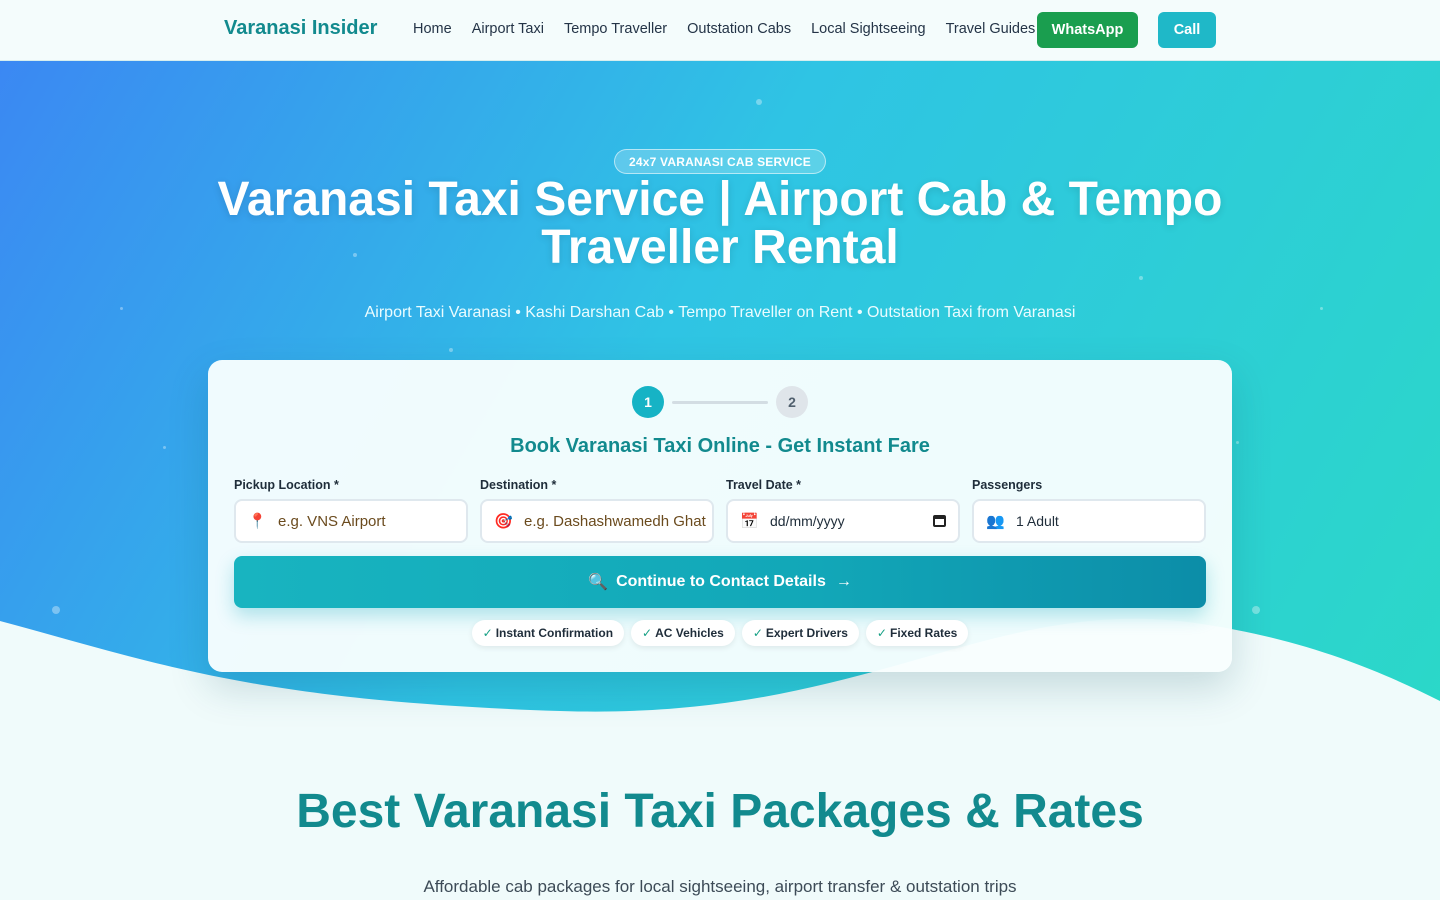  I want to click on search-icon: 🔍, so click(598, 582).